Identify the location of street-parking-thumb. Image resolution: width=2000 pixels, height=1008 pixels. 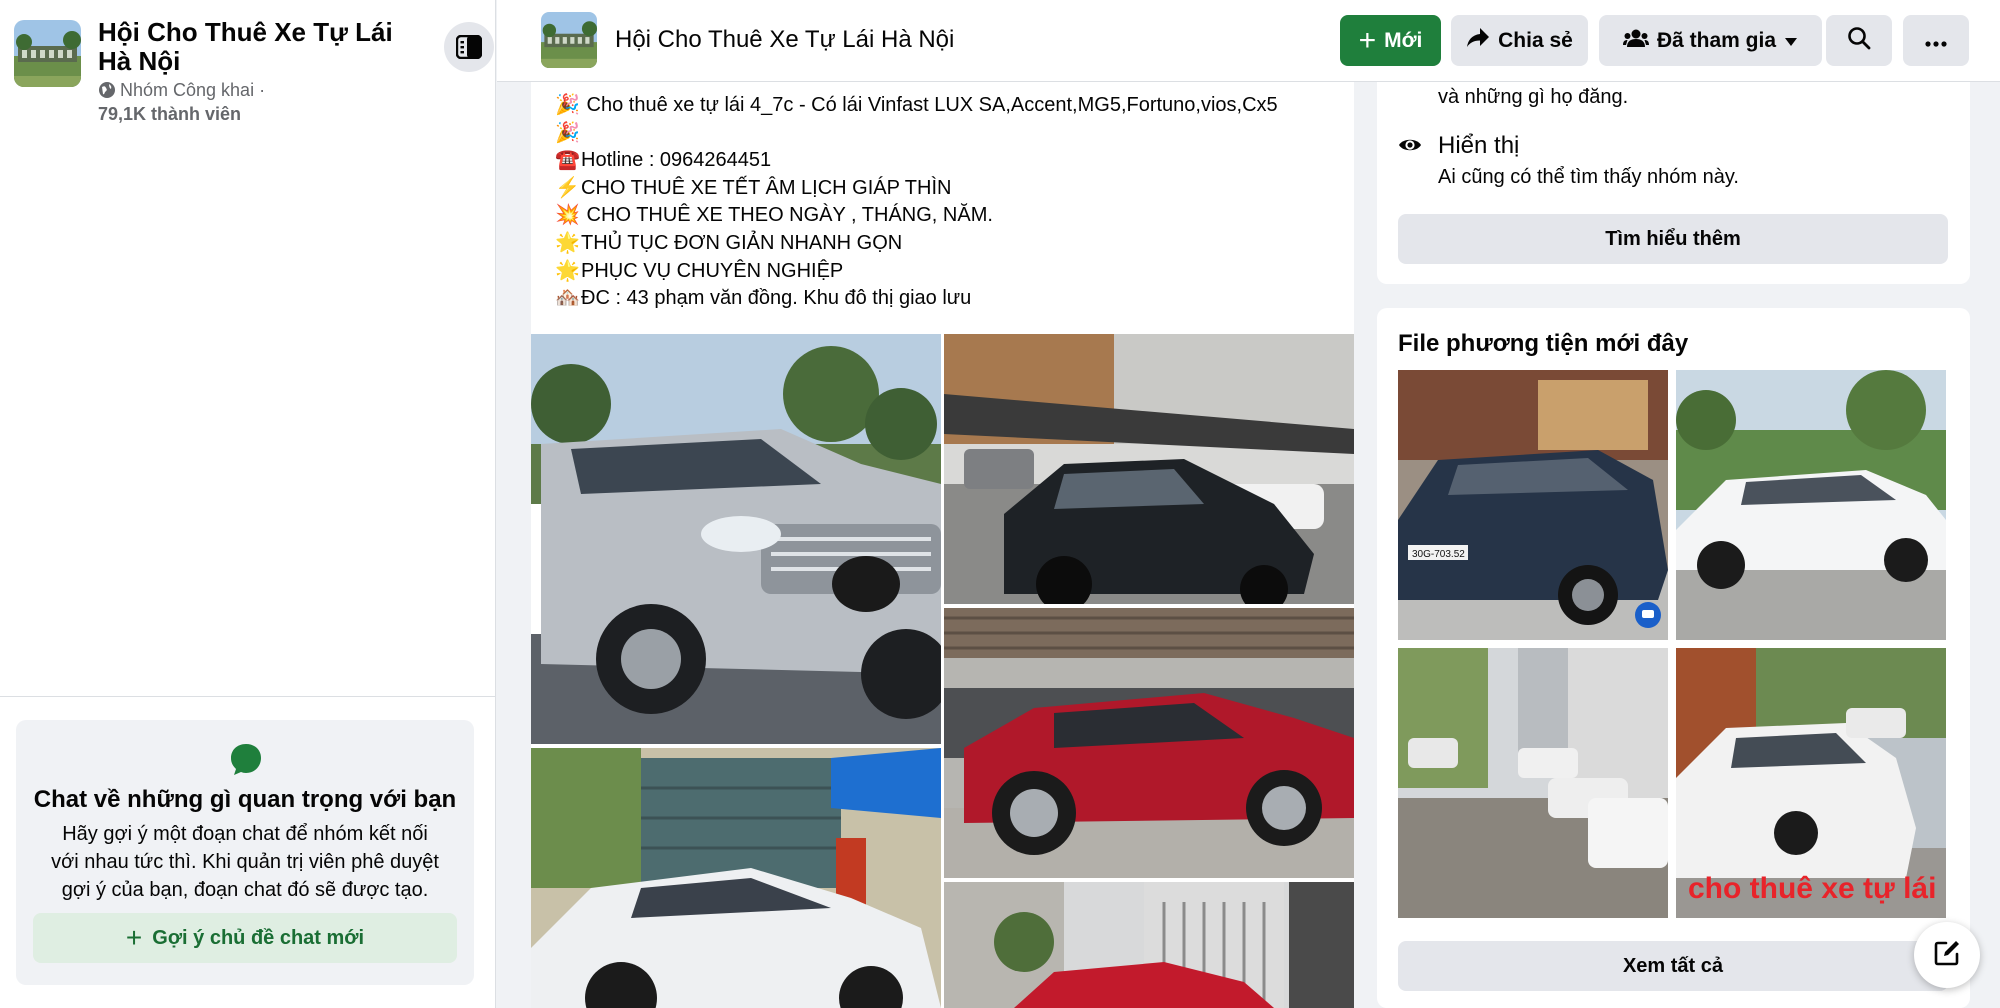
(1533, 783).